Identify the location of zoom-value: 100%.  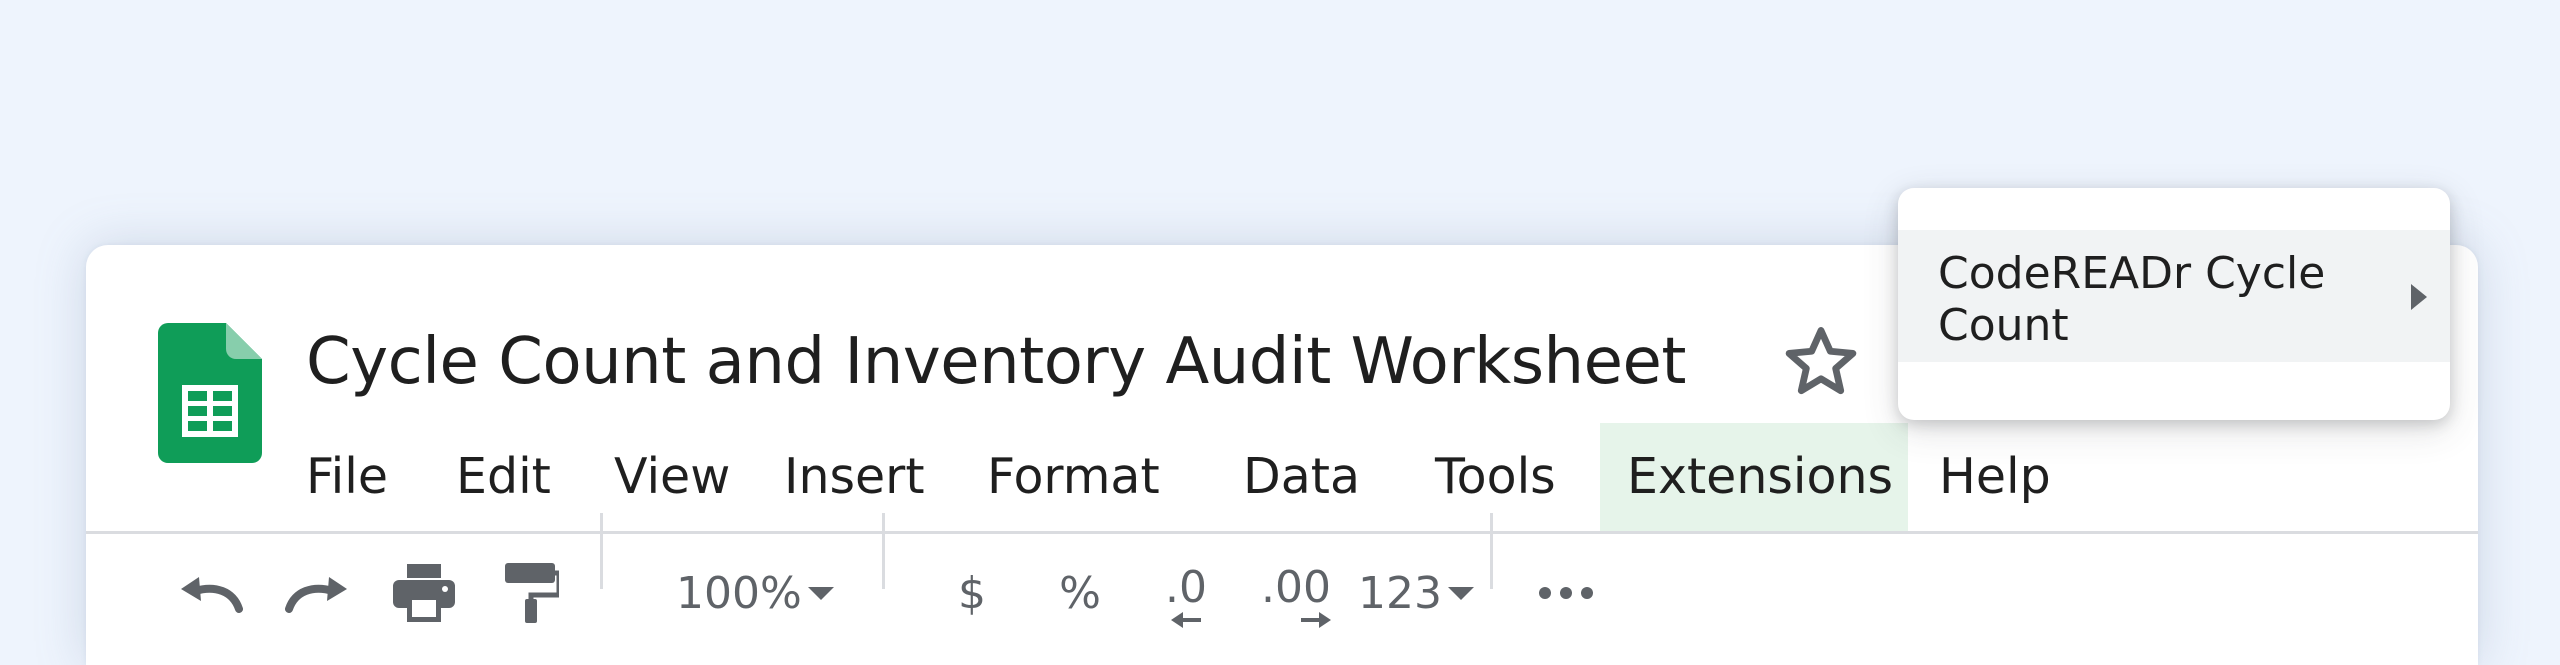
(739, 593).